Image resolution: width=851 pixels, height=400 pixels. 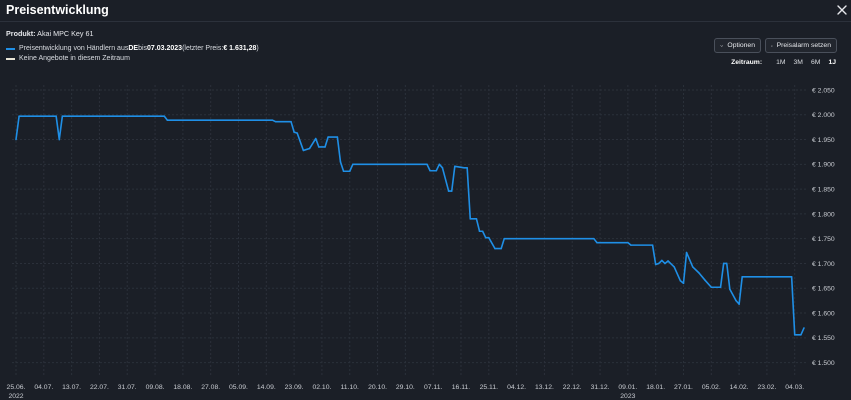 I want to click on y-tick-label: € 2.000, so click(x=823, y=115).